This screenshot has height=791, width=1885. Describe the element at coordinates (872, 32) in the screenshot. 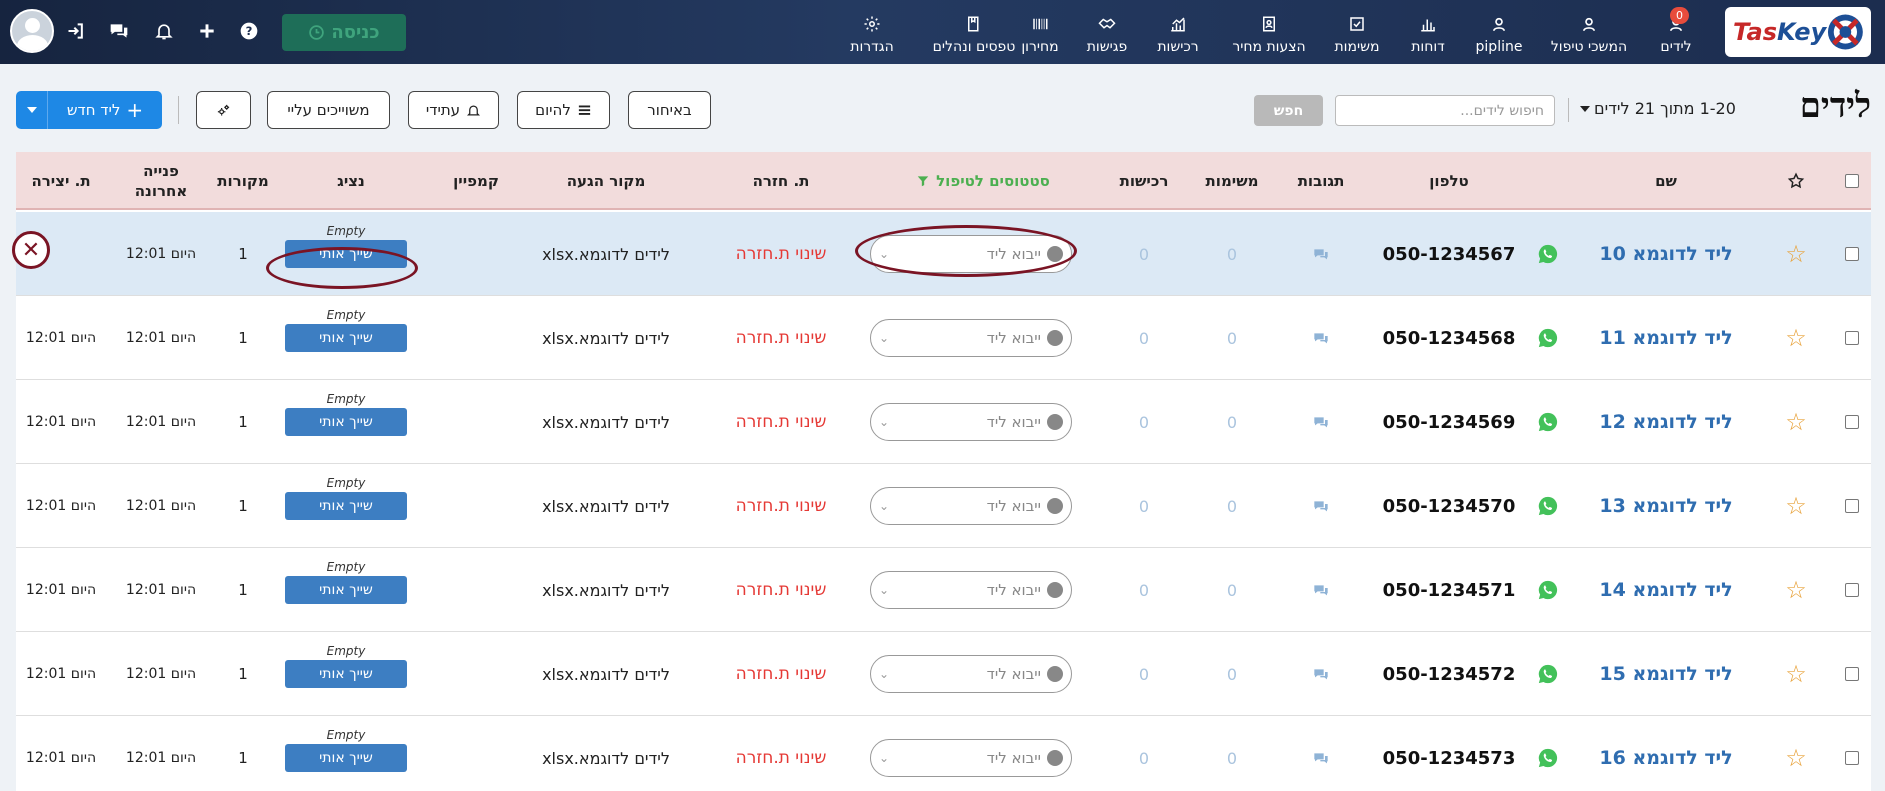

I see `nav-item-settings: הגדרות` at that location.